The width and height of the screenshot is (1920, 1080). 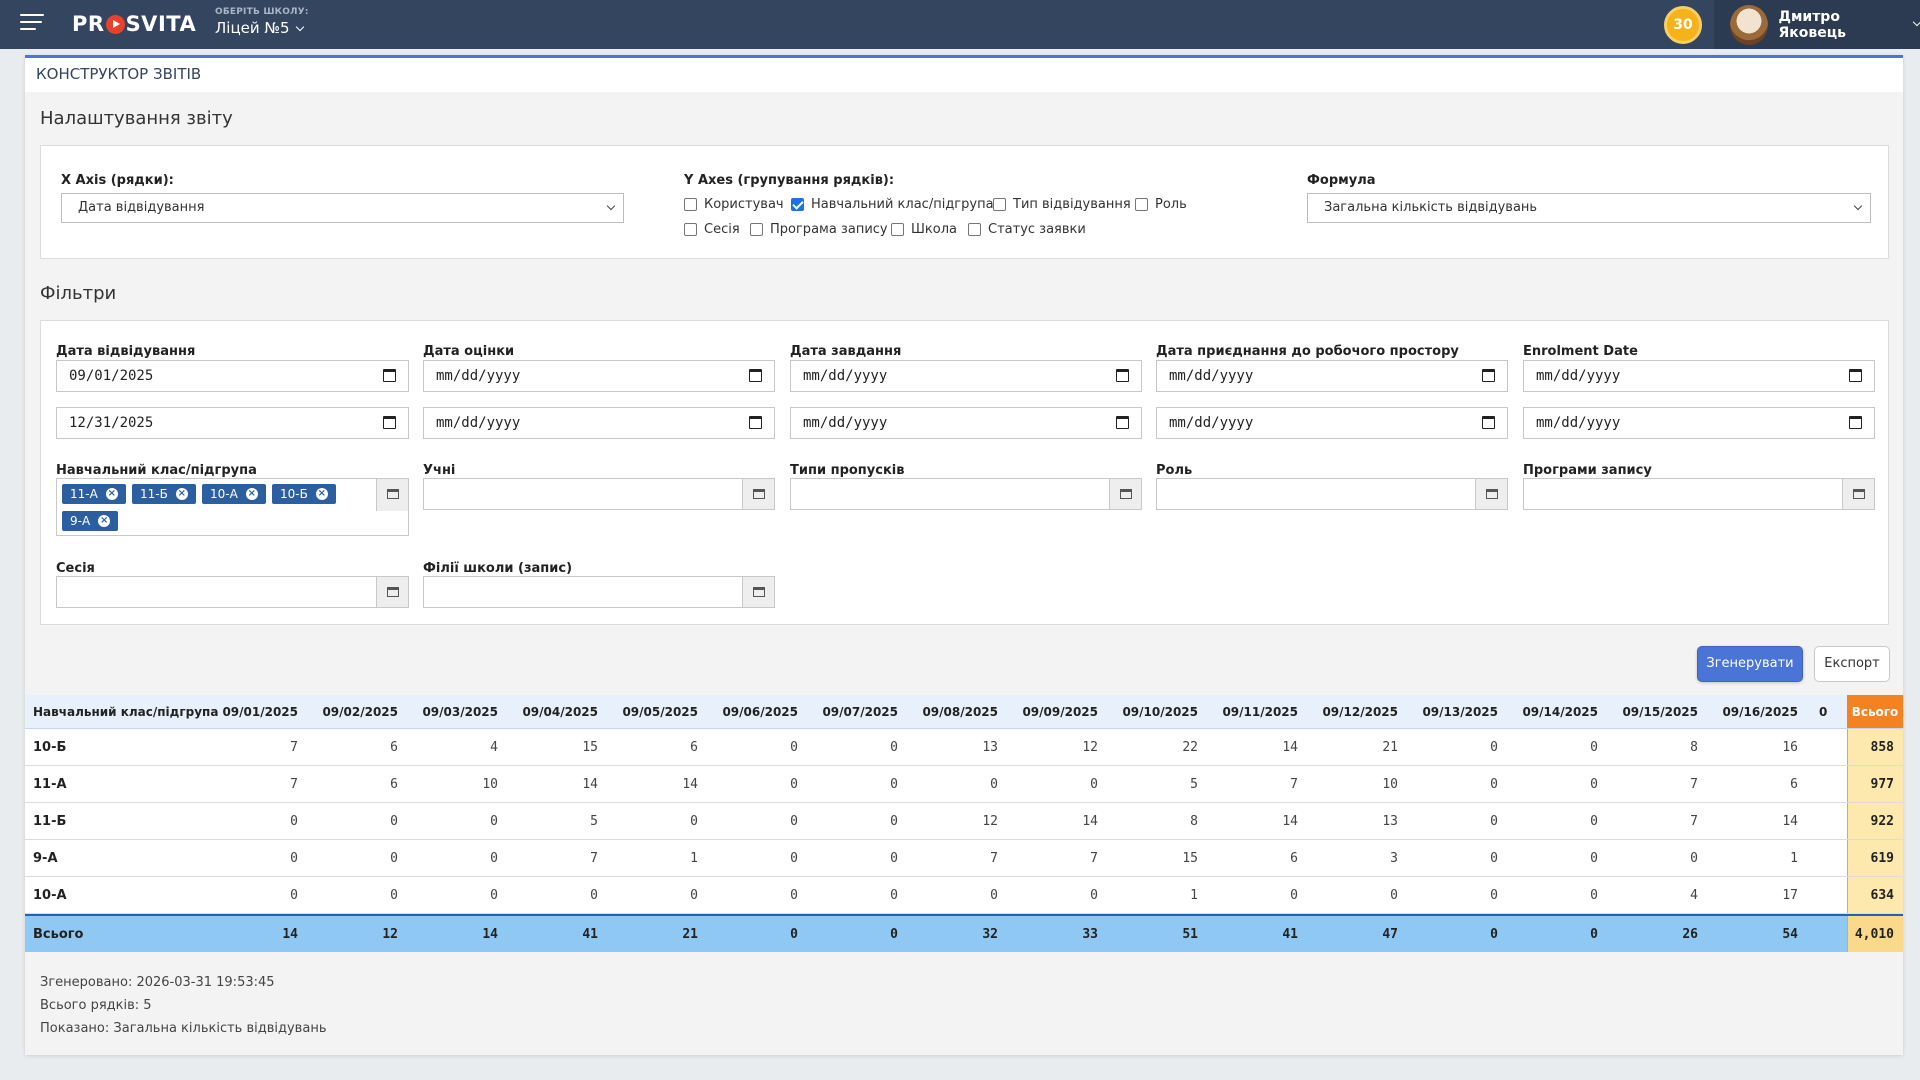 What do you see at coordinates (560, 711) in the screenshot?
I see `table-header-cell: 09/04/2025` at bounding box center [560, 711].